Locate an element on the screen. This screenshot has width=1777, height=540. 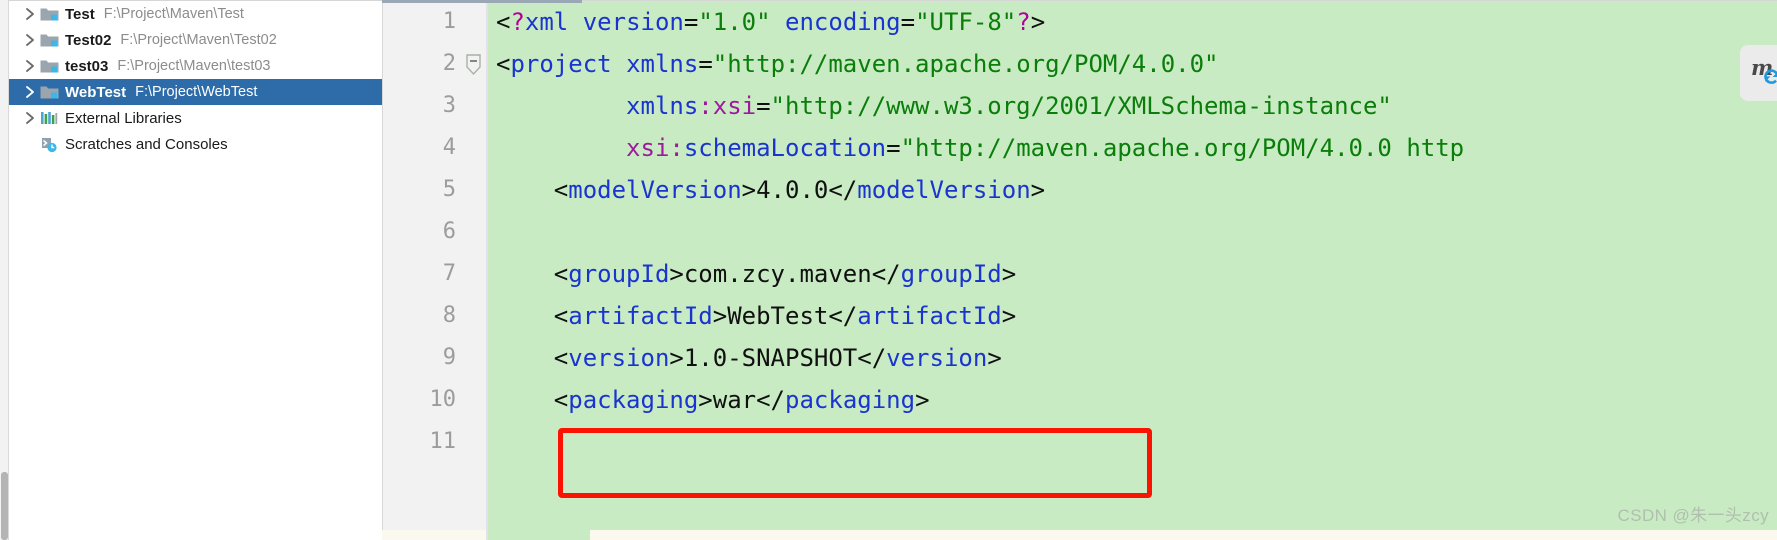
code-token-tag: project is located at coordinates (561, 64).